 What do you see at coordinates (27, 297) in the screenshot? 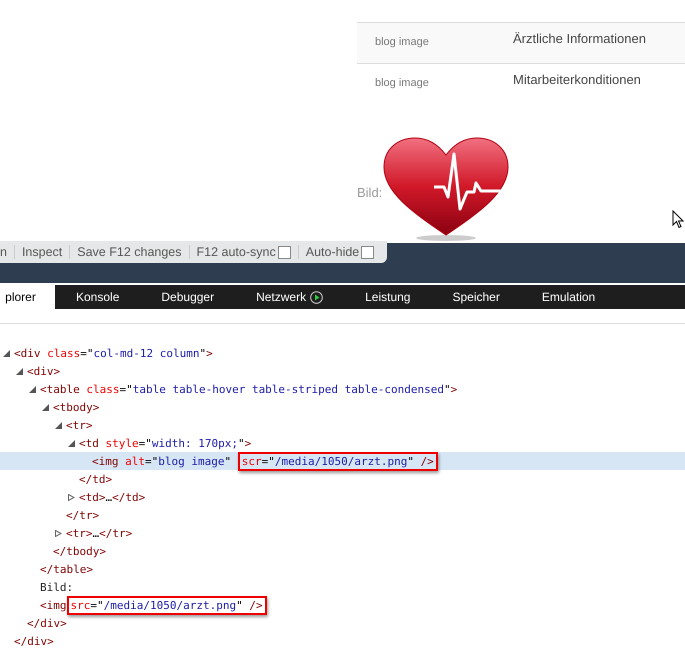
I see `devtools-tab: plorer` at bounding box center [27, 297].